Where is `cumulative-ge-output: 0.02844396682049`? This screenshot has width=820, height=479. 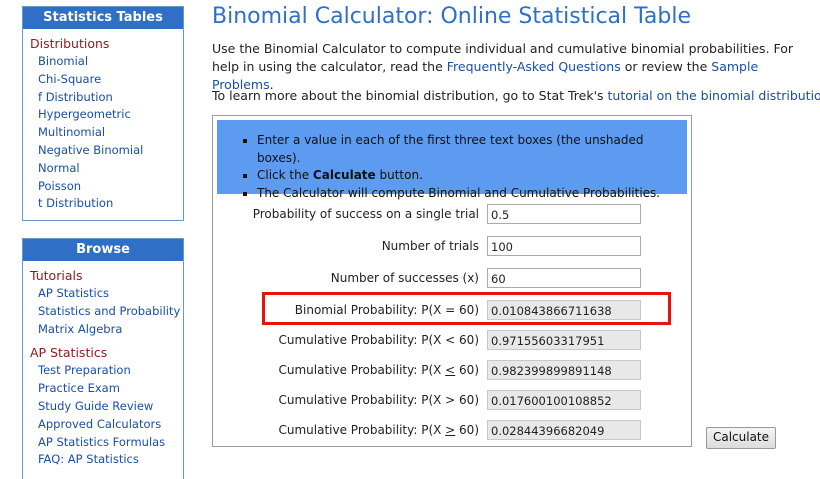 cumulative-ge-output: 0.02844396682049 is located at coordinates (564, 430).